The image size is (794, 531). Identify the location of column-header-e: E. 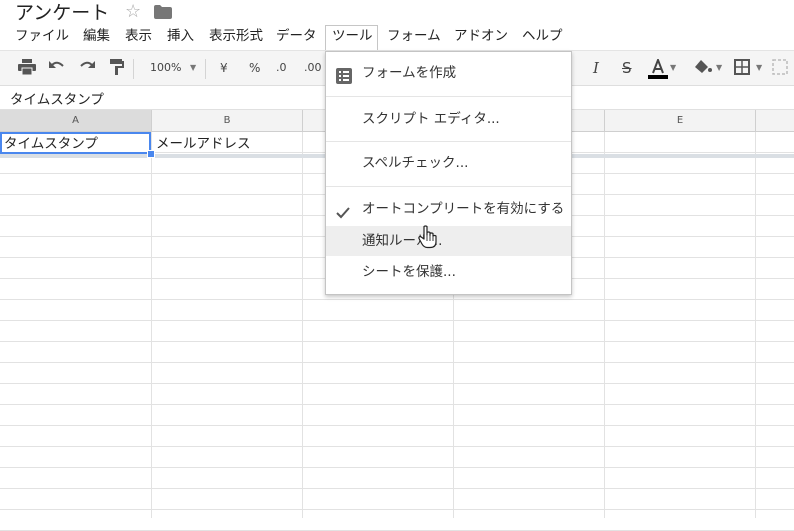
(680, 121).